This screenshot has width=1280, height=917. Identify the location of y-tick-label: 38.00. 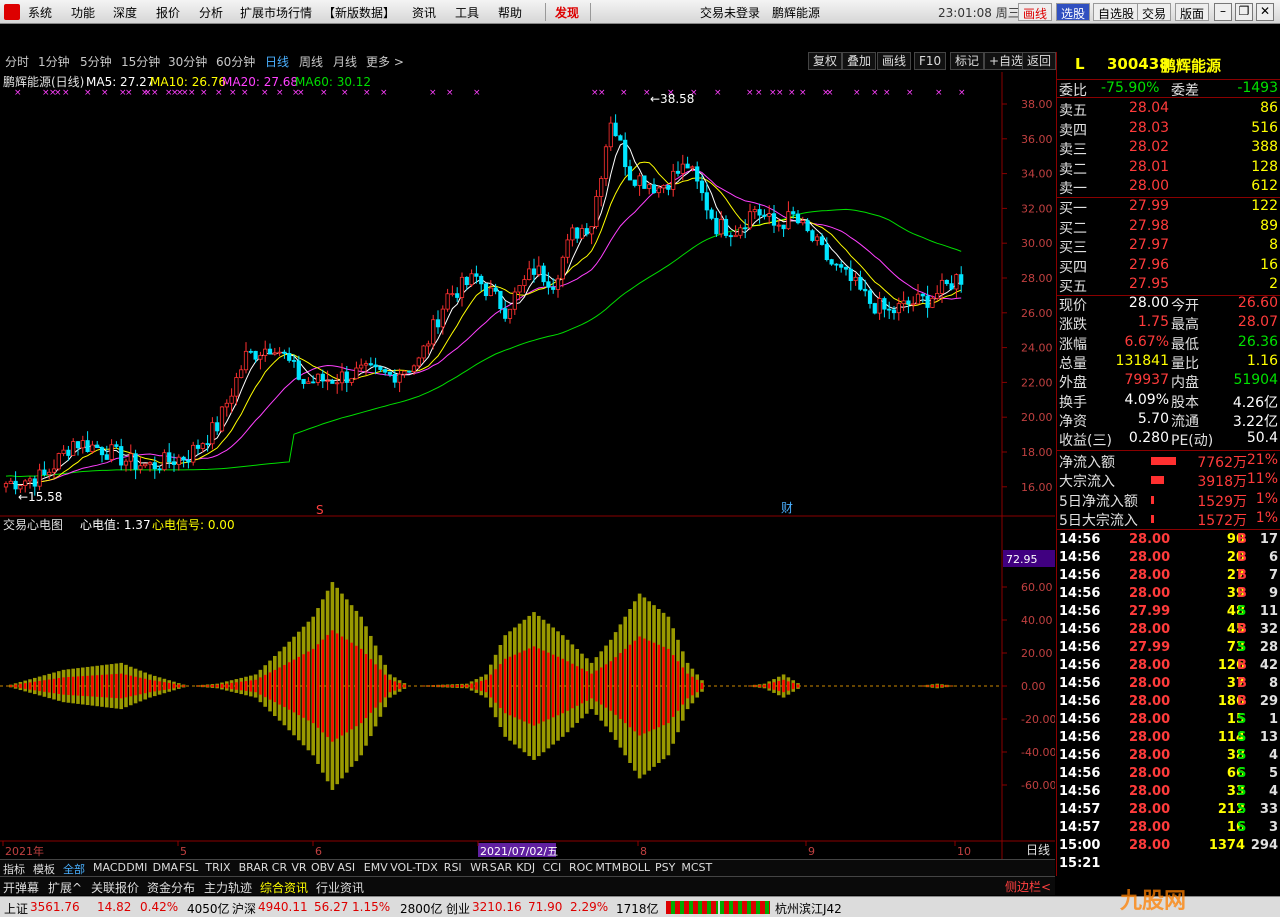
(1037, 104).